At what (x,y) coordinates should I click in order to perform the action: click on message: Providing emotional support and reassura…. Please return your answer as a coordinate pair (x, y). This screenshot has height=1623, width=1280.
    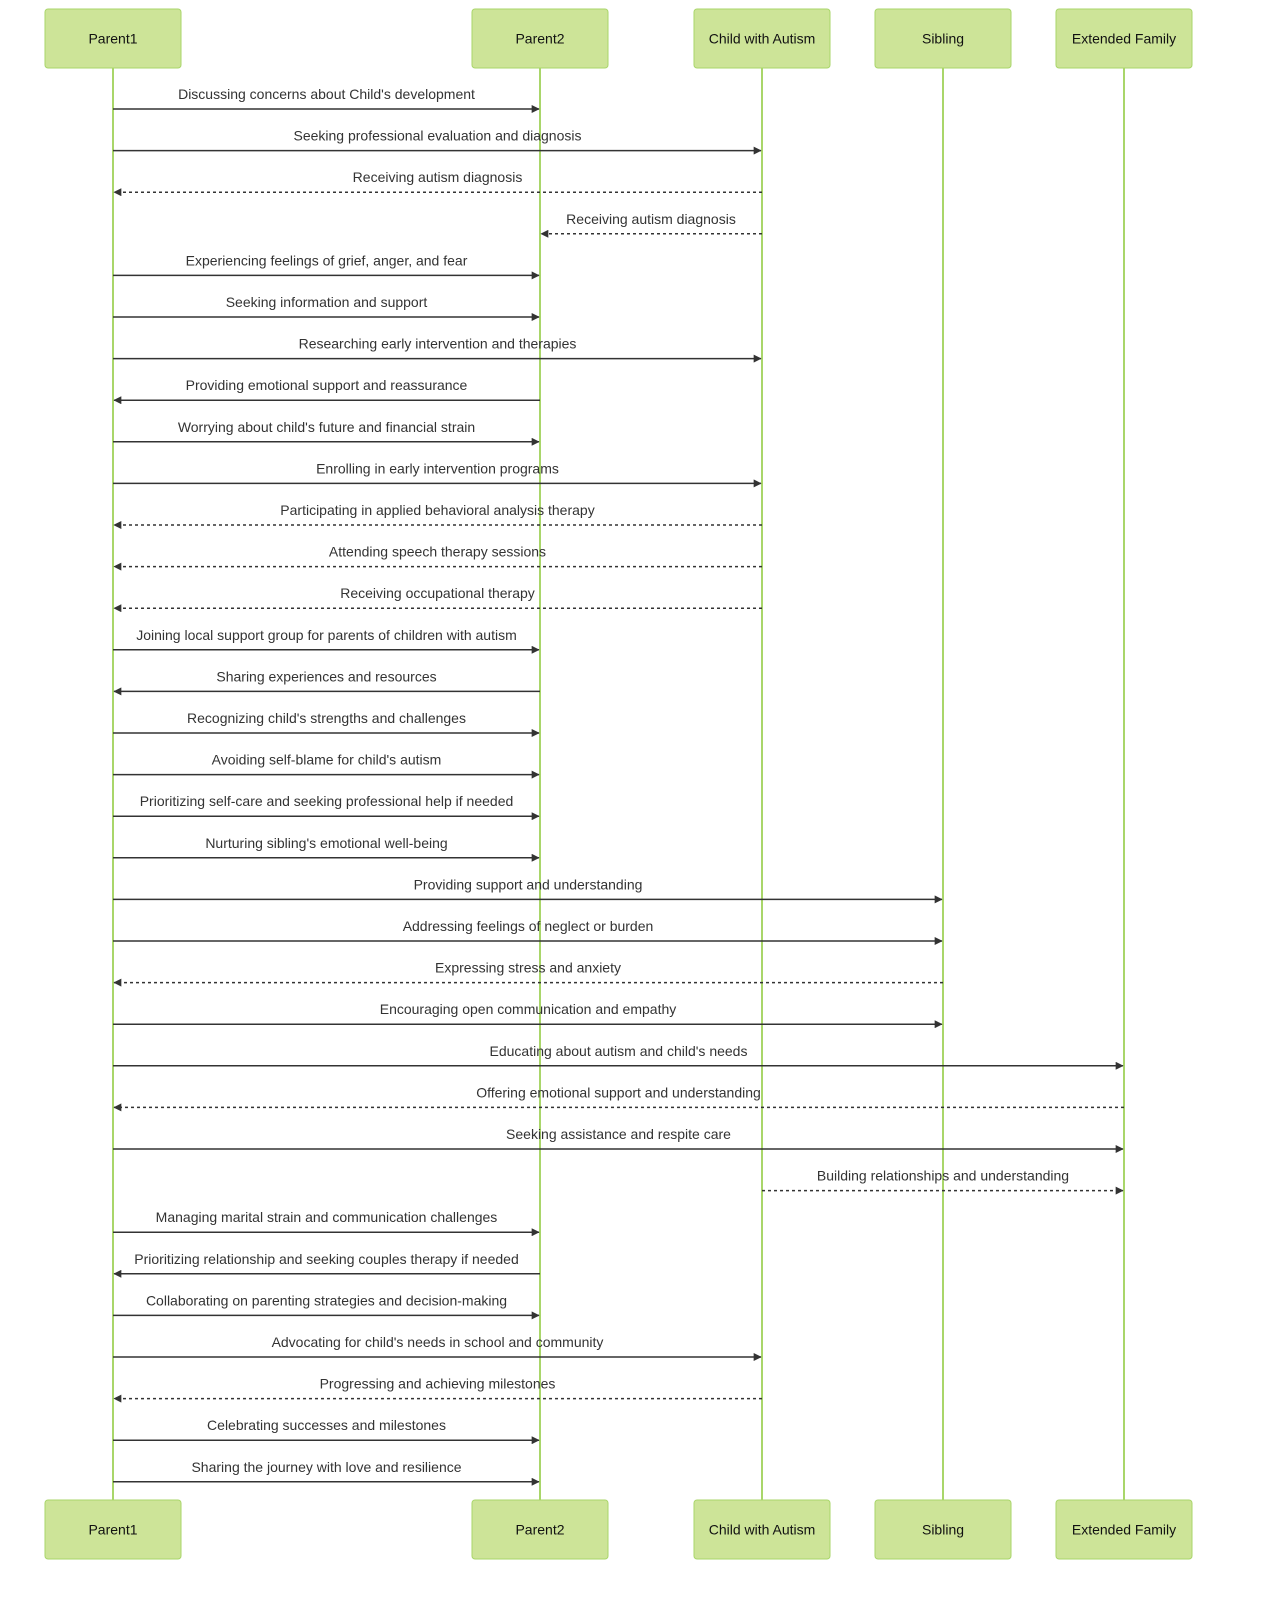
    Looking at the image, I should click on (326, 391).